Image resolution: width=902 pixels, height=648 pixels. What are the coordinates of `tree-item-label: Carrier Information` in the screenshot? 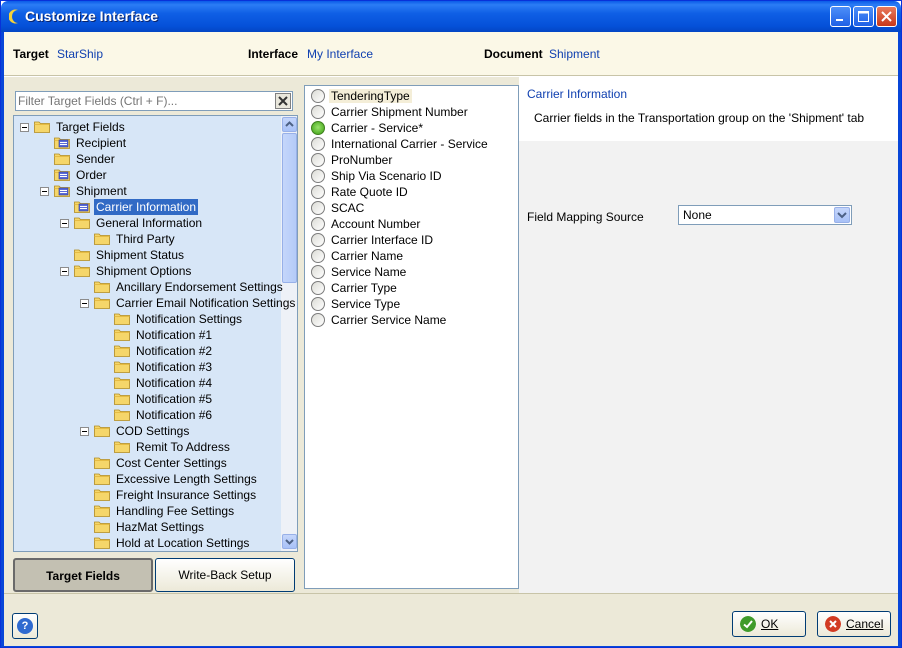 It's located at (146, 207).